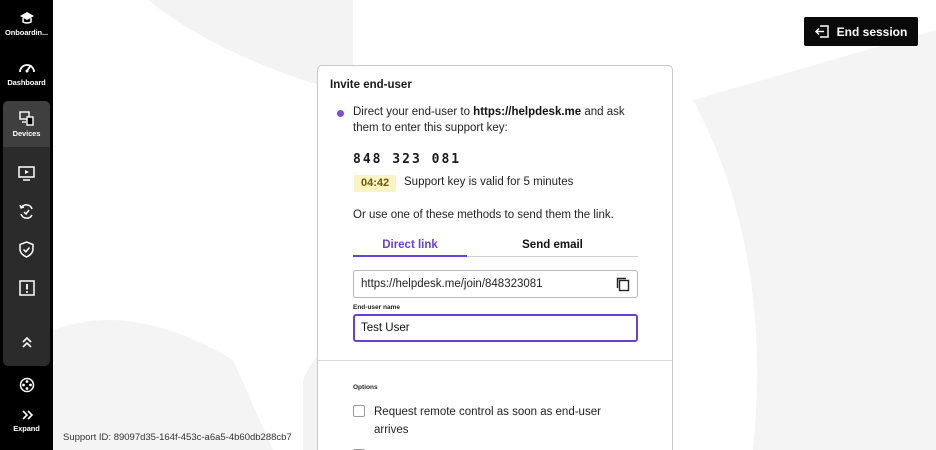 Image resolution: width=936 pixels, height=450 pixels. I want to click on sidebar-item-dashboard: Dashboard, so click(26, 73).